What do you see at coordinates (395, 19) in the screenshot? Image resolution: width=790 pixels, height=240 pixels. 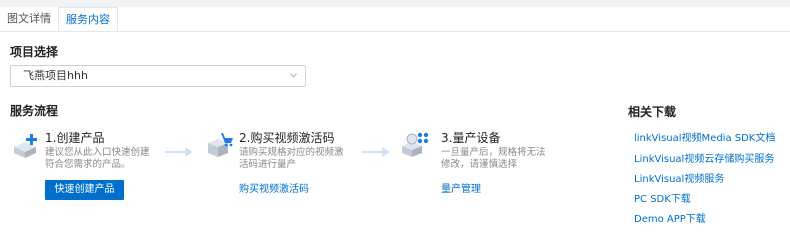 I see `tab-bar: 图文详情 服务内容` at bounding box center [395, 19].